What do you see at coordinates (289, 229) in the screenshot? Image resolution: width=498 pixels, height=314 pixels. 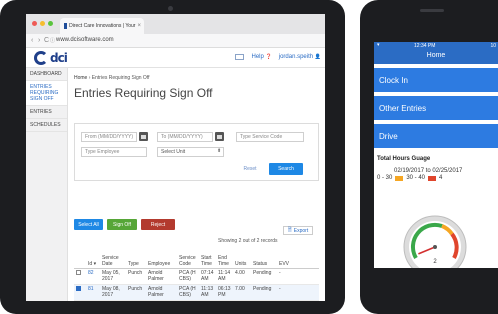 I see `export-icon: 🗎` at bounding box center [289, 229].